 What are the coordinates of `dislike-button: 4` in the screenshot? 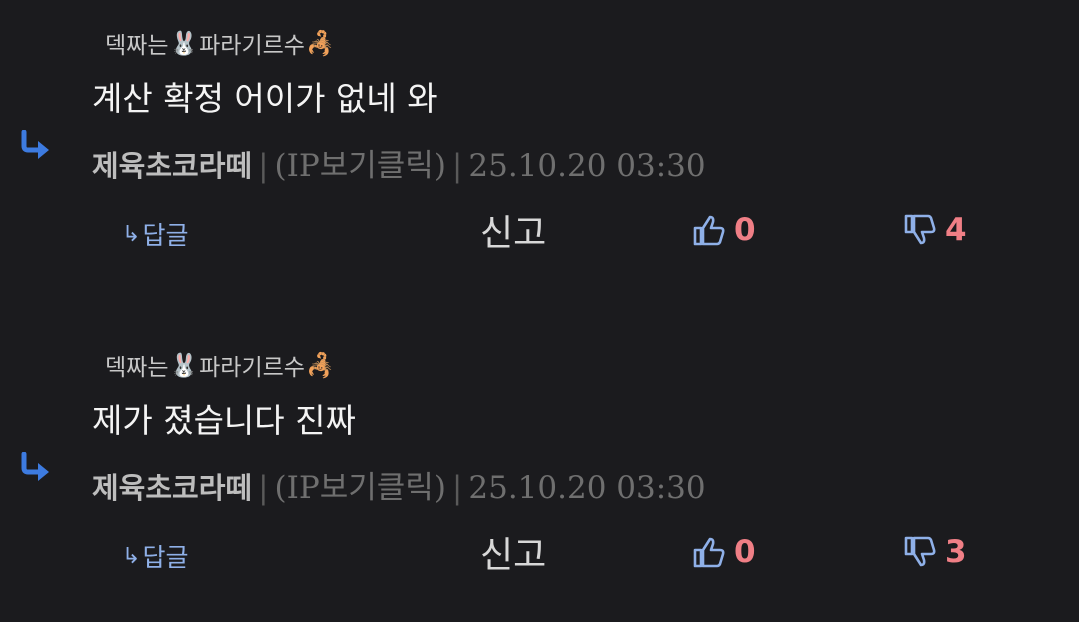 It's located at (935, 230).